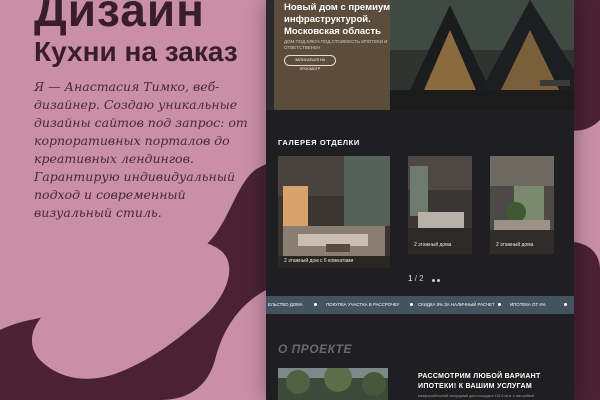  I want to click on gallery-card: 2 этажный дом с 6 комнатами, so click(334, 212).